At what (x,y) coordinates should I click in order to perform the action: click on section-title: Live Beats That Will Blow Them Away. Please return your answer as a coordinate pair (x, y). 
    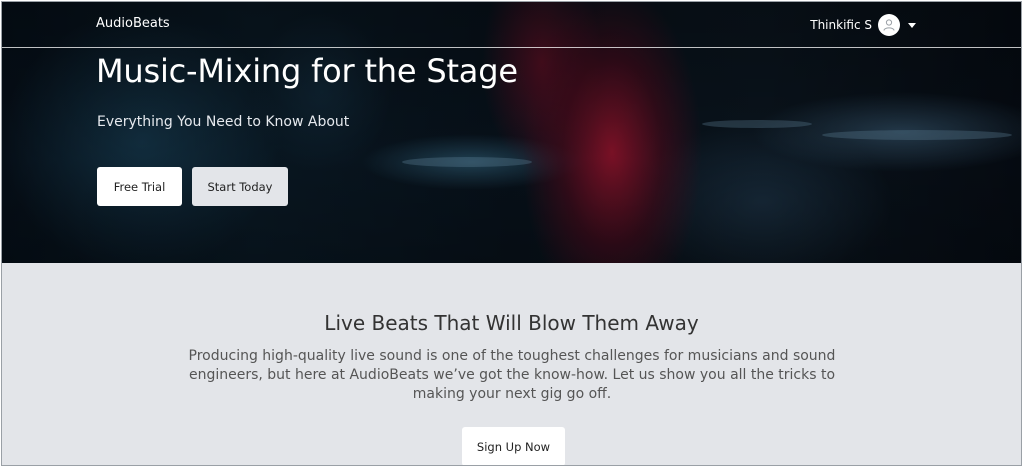
    Looking at the image, I should click on (511, 323).